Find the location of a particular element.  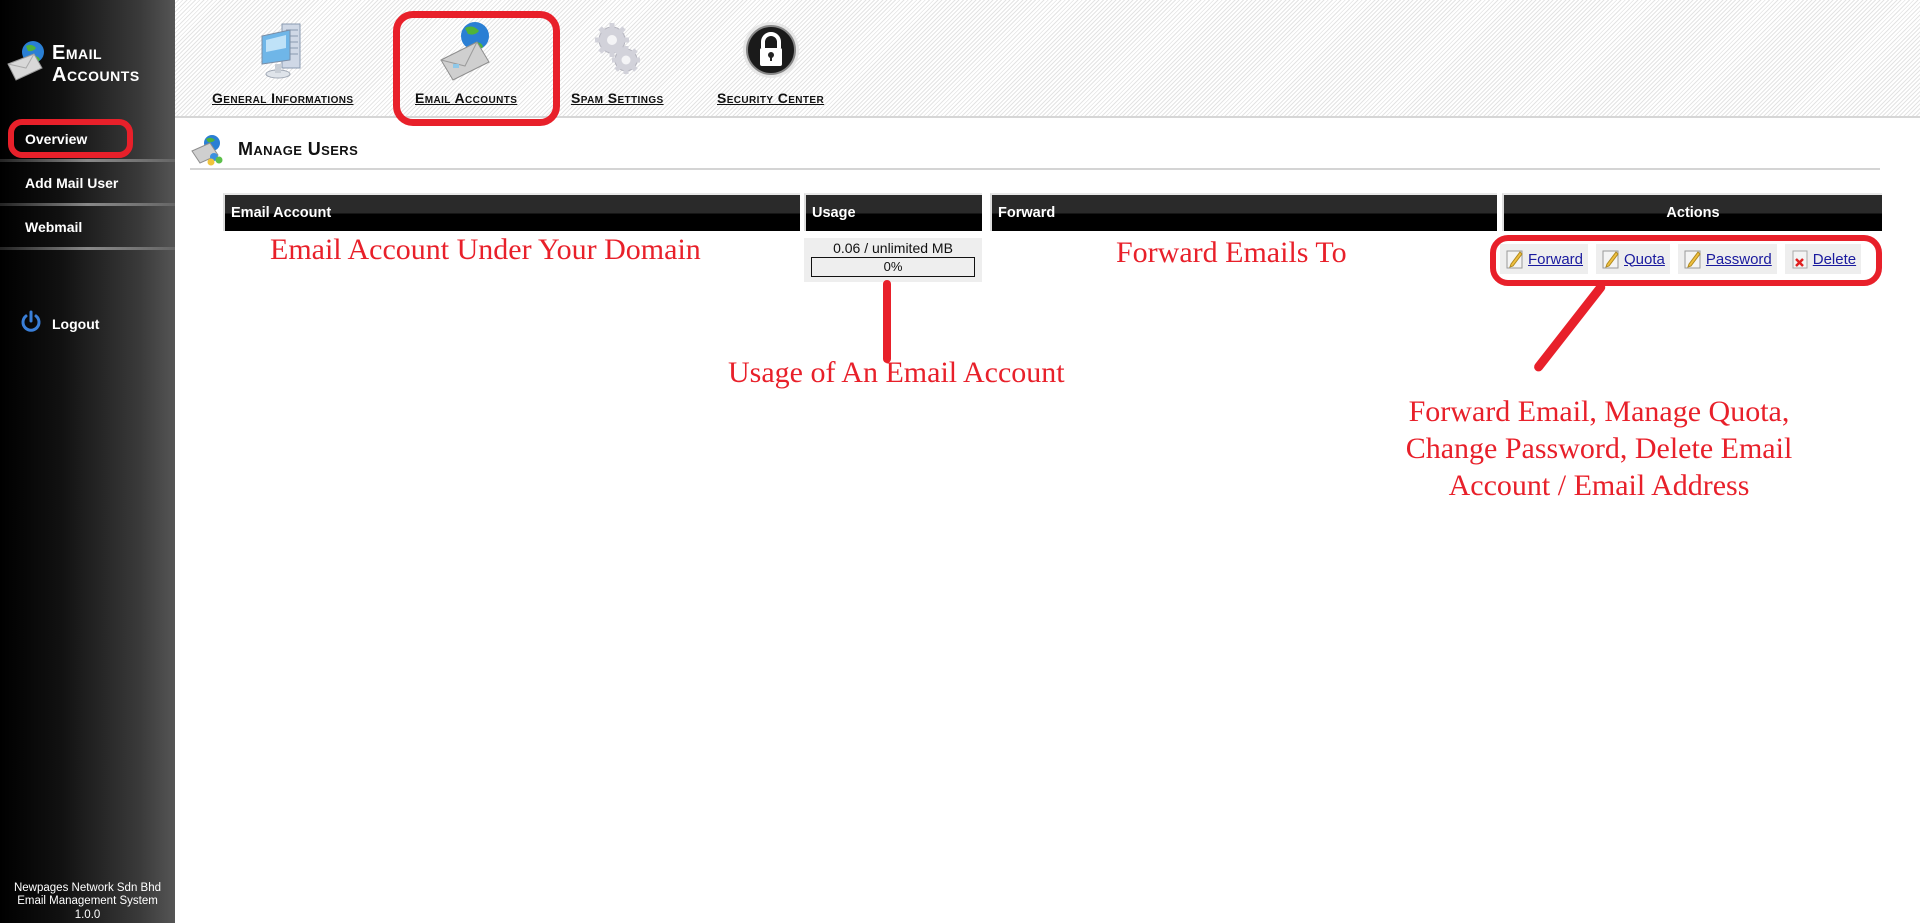

annotation-usage: Usage of An Email Account is located at coordinates (896, 372).